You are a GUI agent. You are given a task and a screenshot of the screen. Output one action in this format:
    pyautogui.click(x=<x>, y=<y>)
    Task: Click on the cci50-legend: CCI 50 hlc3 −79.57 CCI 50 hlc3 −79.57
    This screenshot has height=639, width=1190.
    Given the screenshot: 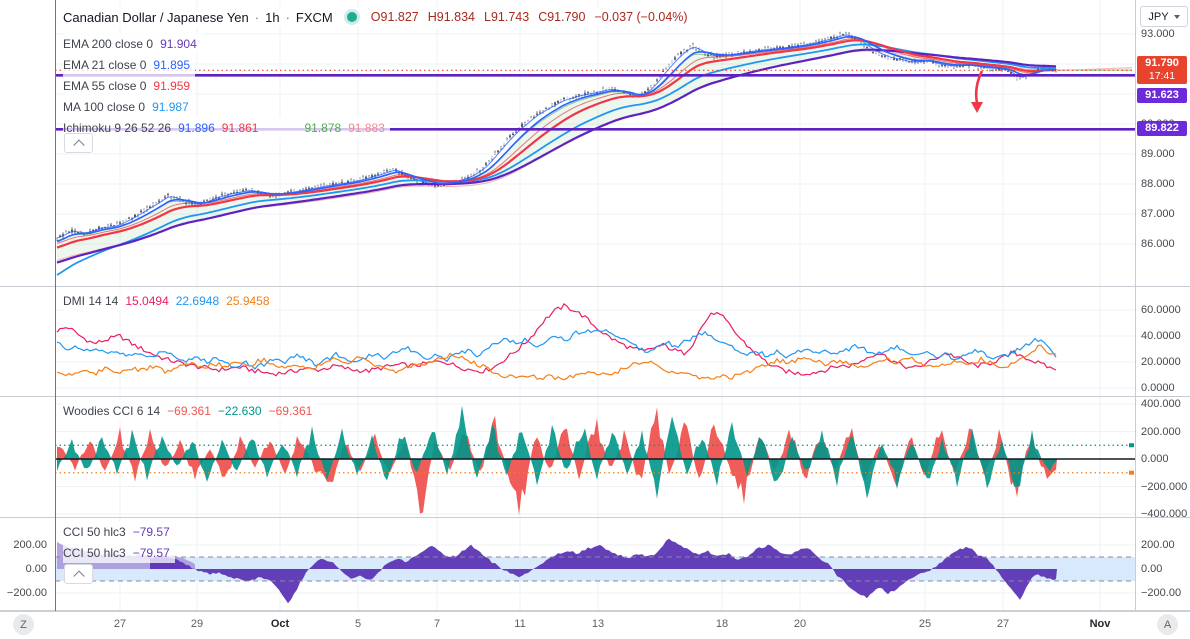 What is the action you would take?
    pyautogui.click(x=119, y=542)
    